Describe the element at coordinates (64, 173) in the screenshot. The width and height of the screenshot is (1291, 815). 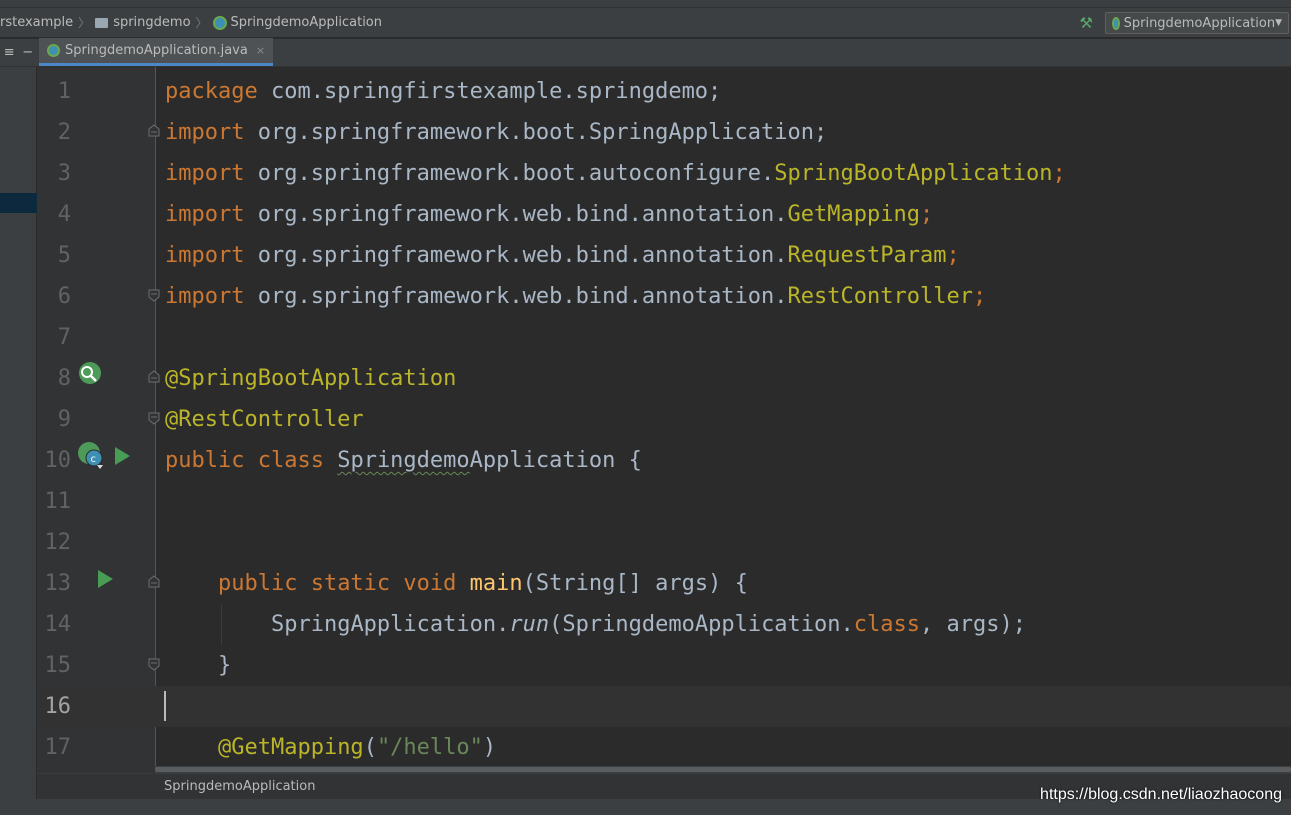
I see `line-number: 3` at that location.